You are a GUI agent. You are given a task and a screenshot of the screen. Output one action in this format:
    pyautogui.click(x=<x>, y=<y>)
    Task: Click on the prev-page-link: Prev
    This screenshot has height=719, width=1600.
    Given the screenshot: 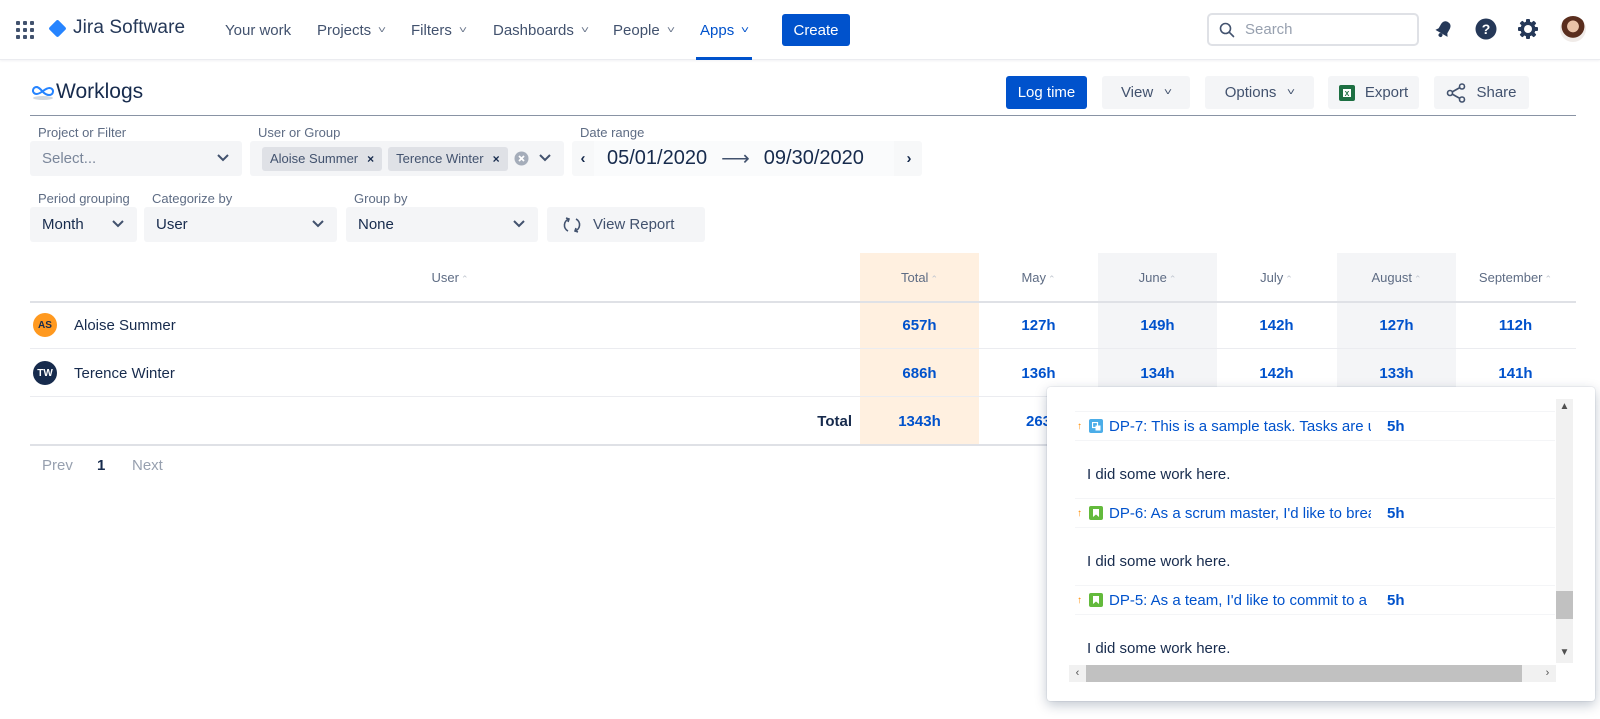 What is the action you would take?
    pyautogui.click(x=57, y=465)
    